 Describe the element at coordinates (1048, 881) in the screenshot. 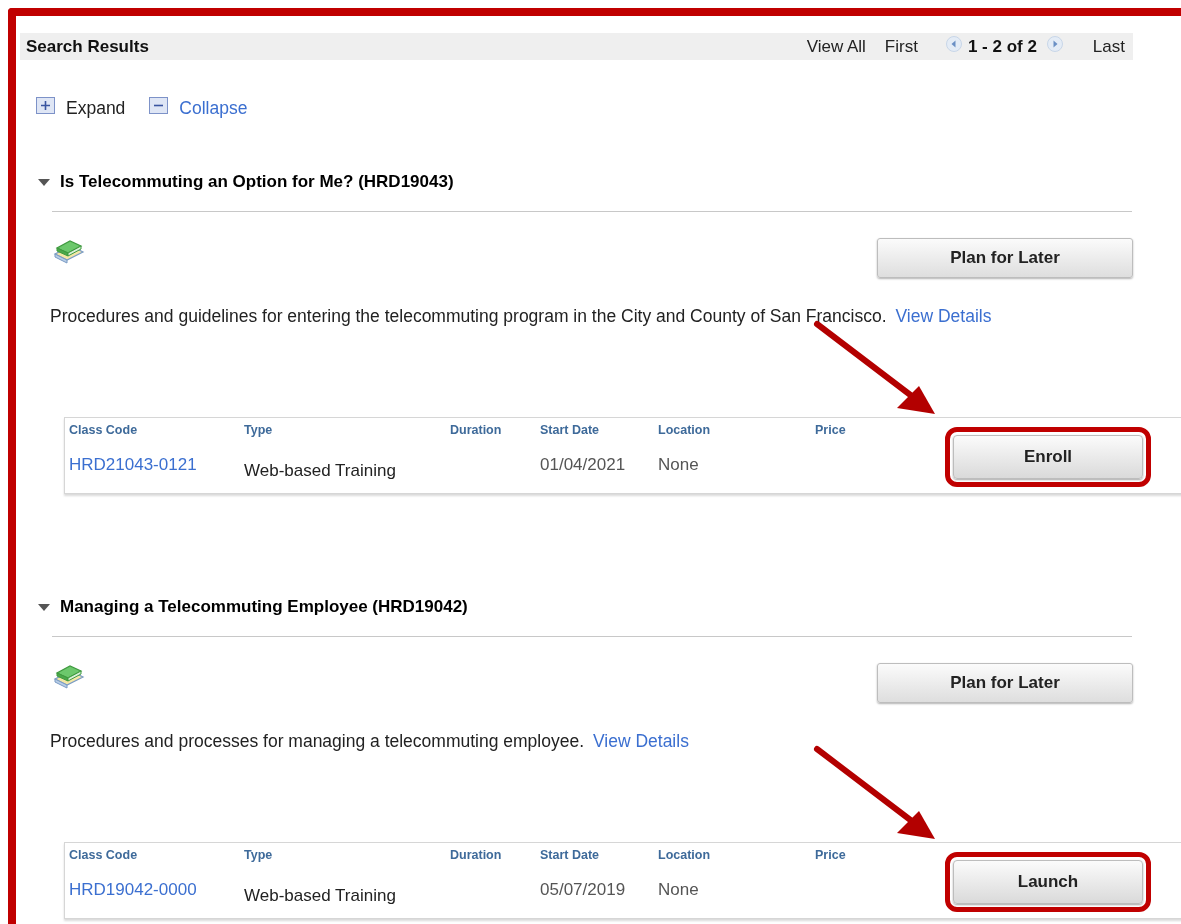

I see `action-button: Launch` at that location.